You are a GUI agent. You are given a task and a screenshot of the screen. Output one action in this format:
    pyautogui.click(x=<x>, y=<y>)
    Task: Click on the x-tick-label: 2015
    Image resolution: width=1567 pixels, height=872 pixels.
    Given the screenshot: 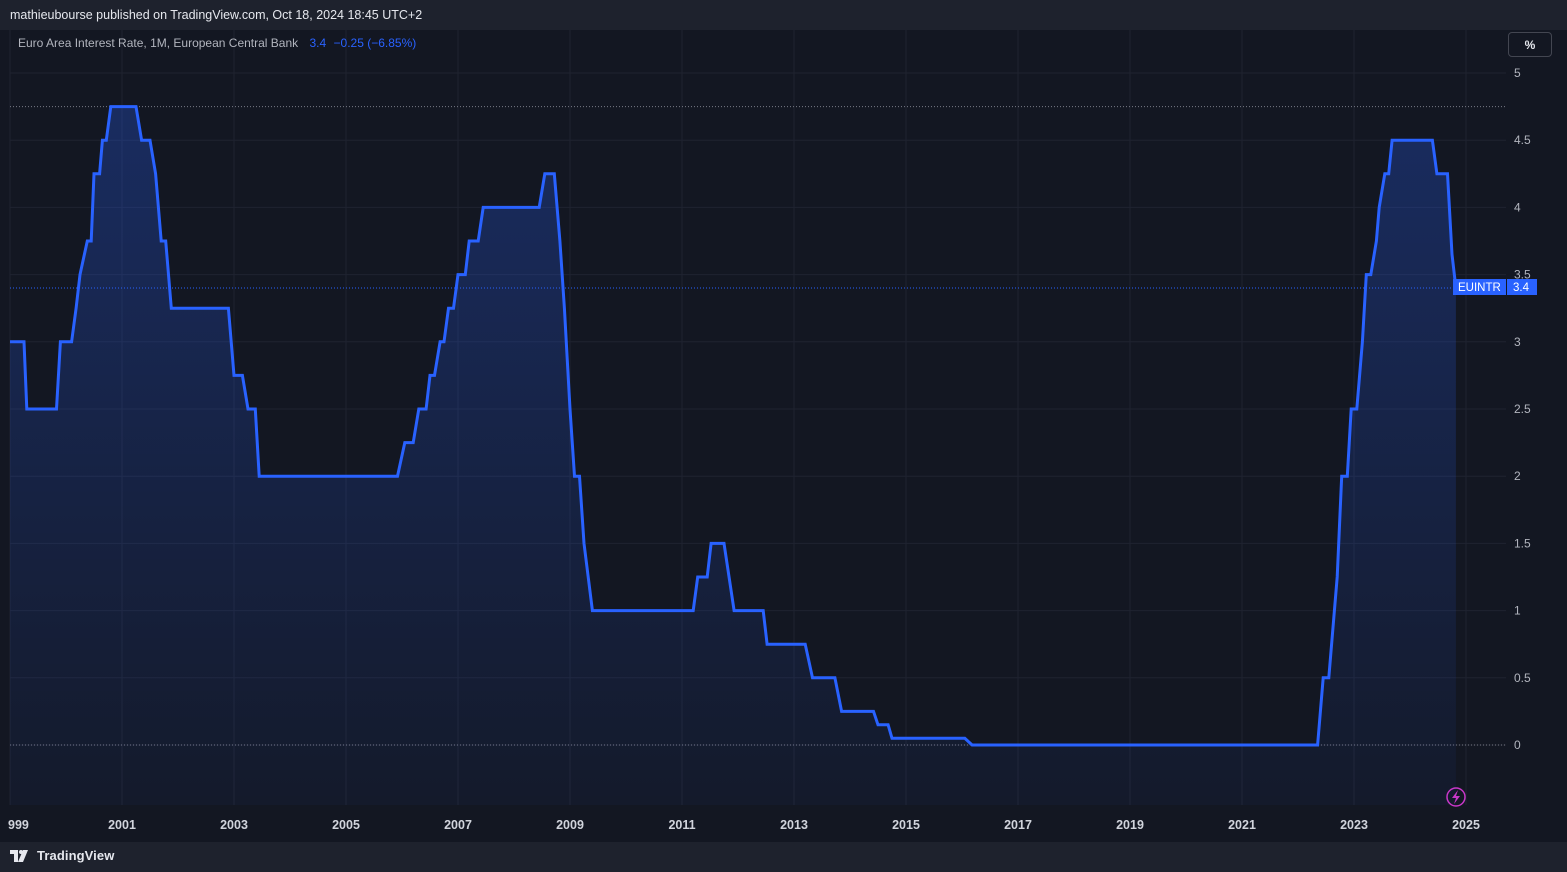 What is the action you would take?
    pyautogui.click(x=906, y=825)
    